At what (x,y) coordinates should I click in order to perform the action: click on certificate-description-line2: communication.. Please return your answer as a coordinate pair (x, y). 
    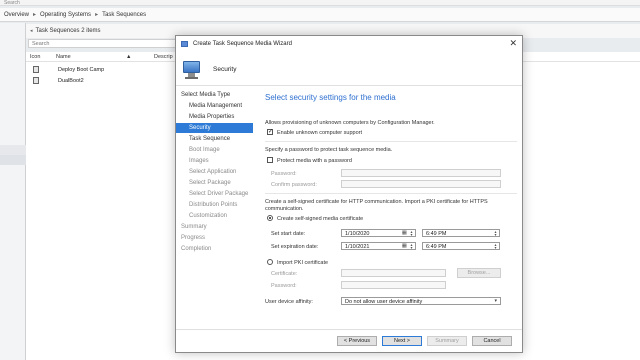
    Looking at the image, I should click on (284, 209).